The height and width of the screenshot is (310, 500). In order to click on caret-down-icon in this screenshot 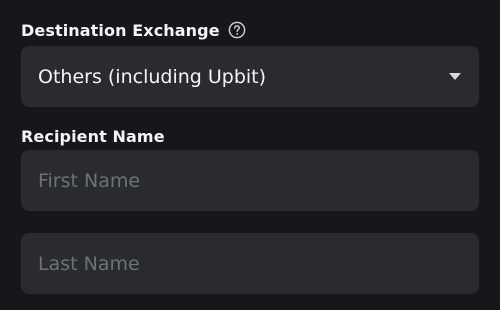, I will do `click(455, 76)`.